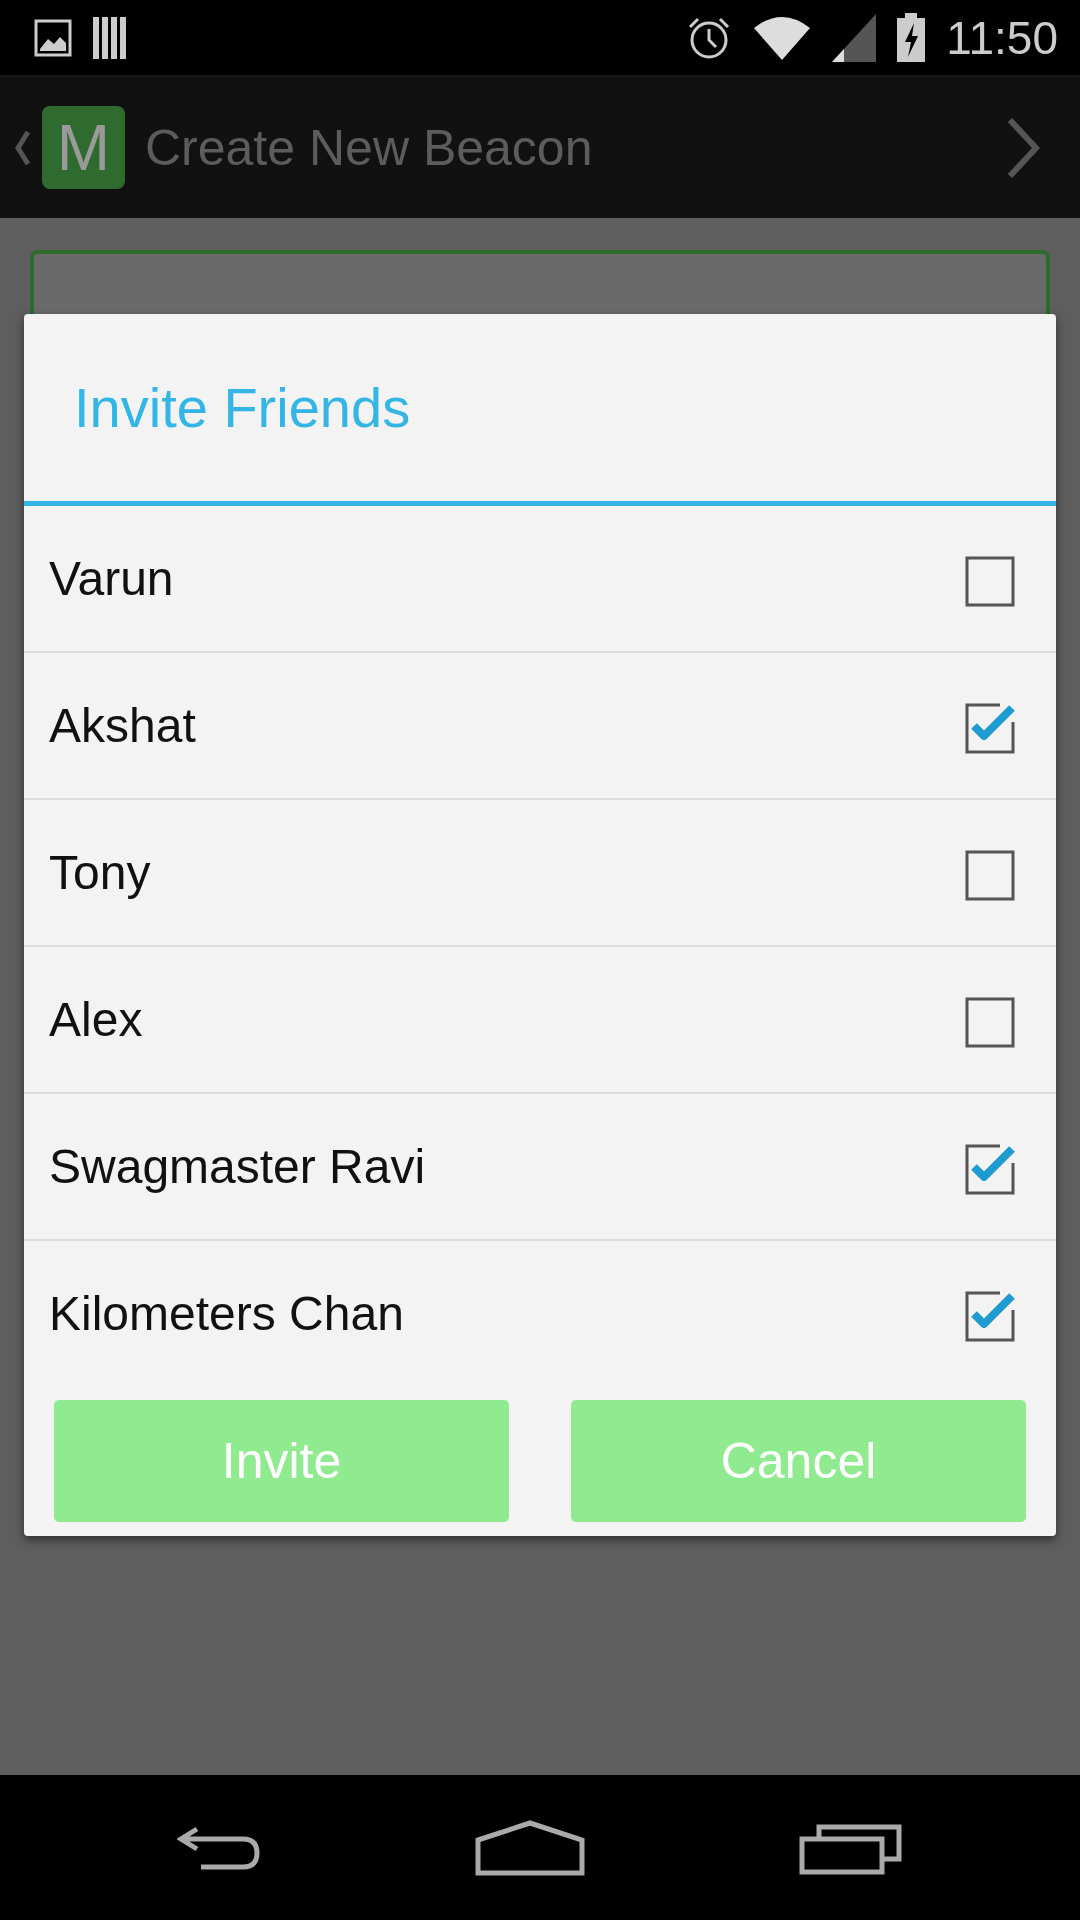 This screenshot has width=1080, height=1920. I want to click on friend-row: Akshat, so click(540, 726).